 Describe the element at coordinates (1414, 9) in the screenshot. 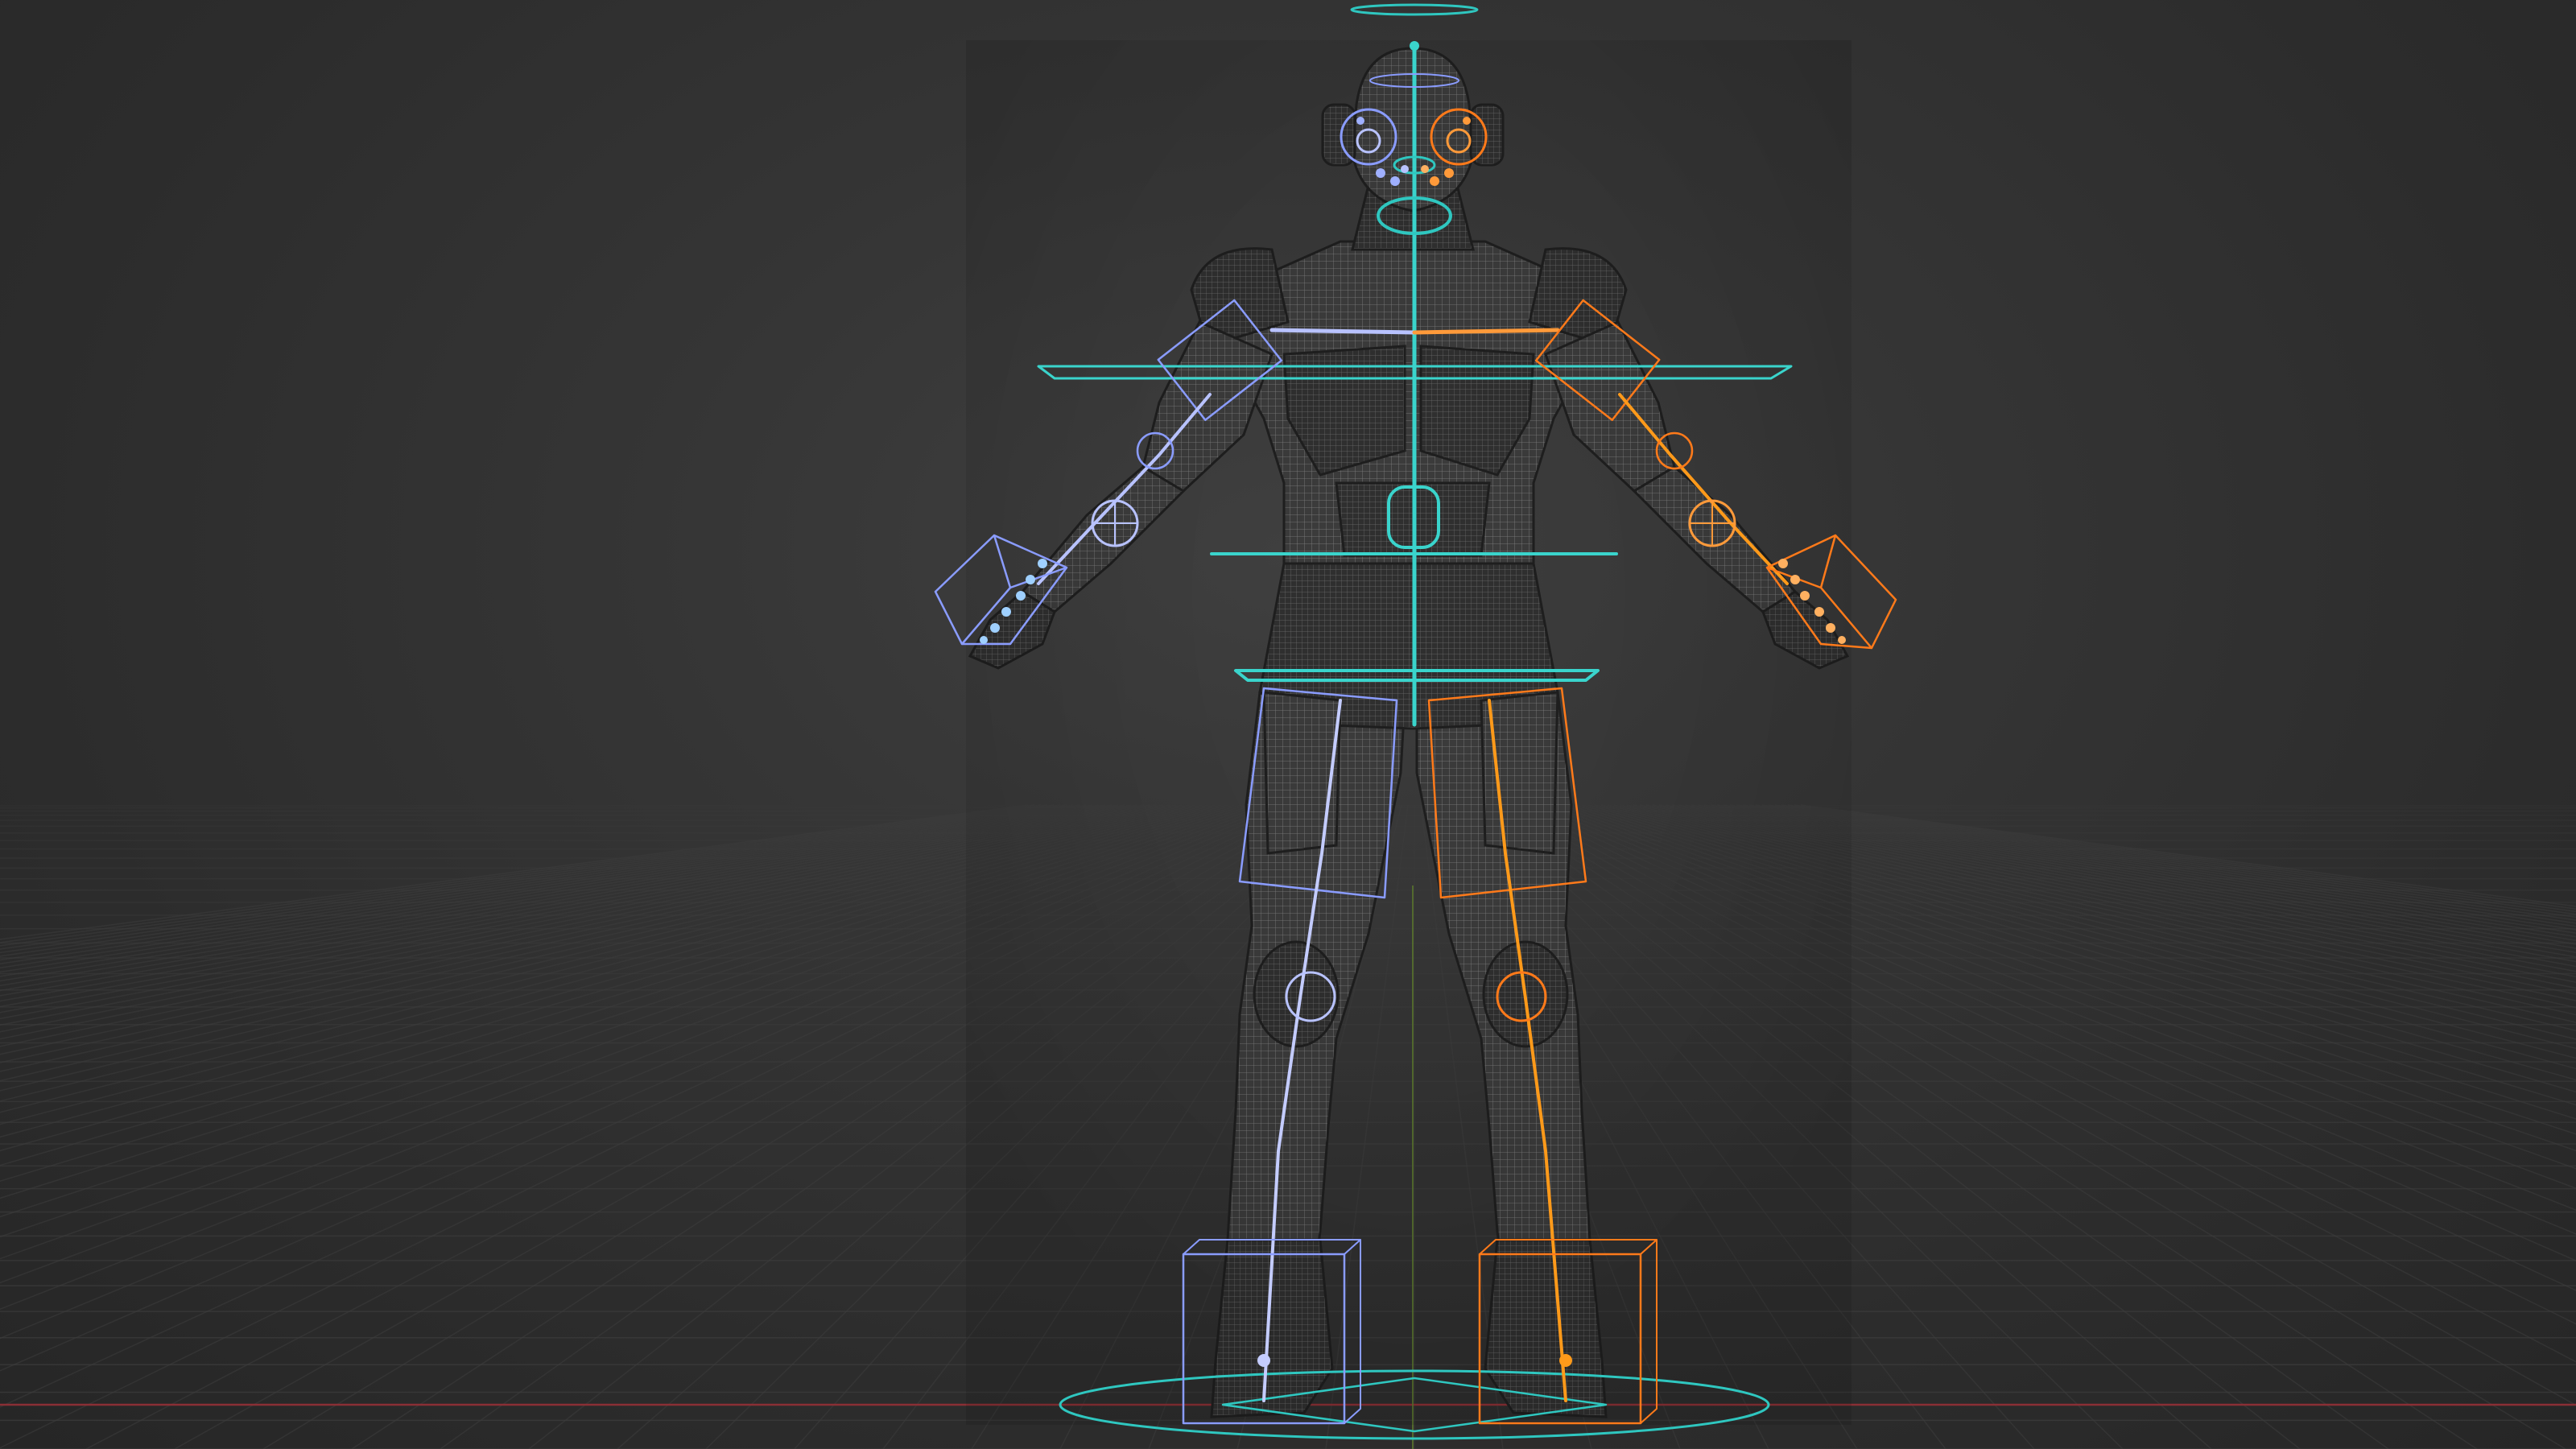

I see `head-halo-control` at that location.